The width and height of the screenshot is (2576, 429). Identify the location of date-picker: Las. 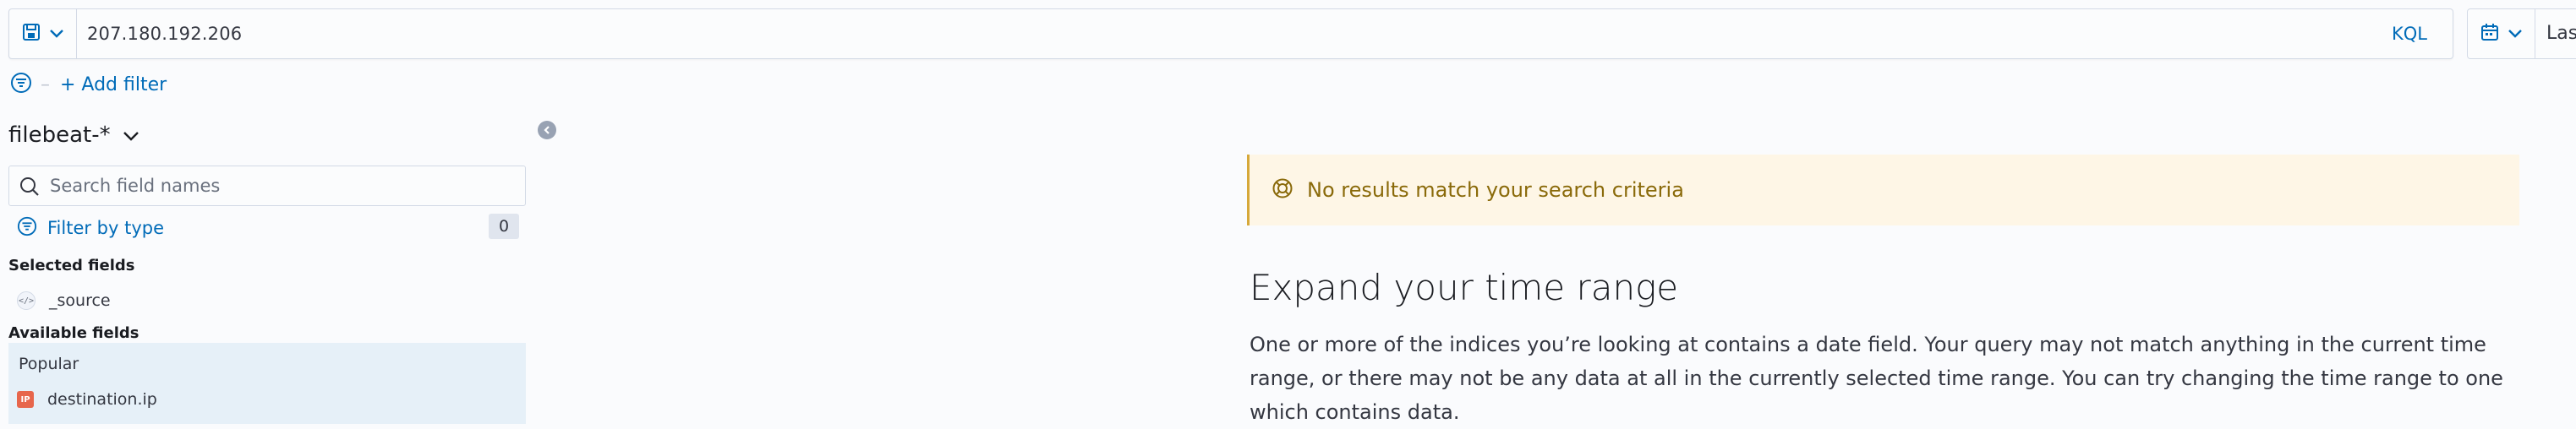
(2521, 33).